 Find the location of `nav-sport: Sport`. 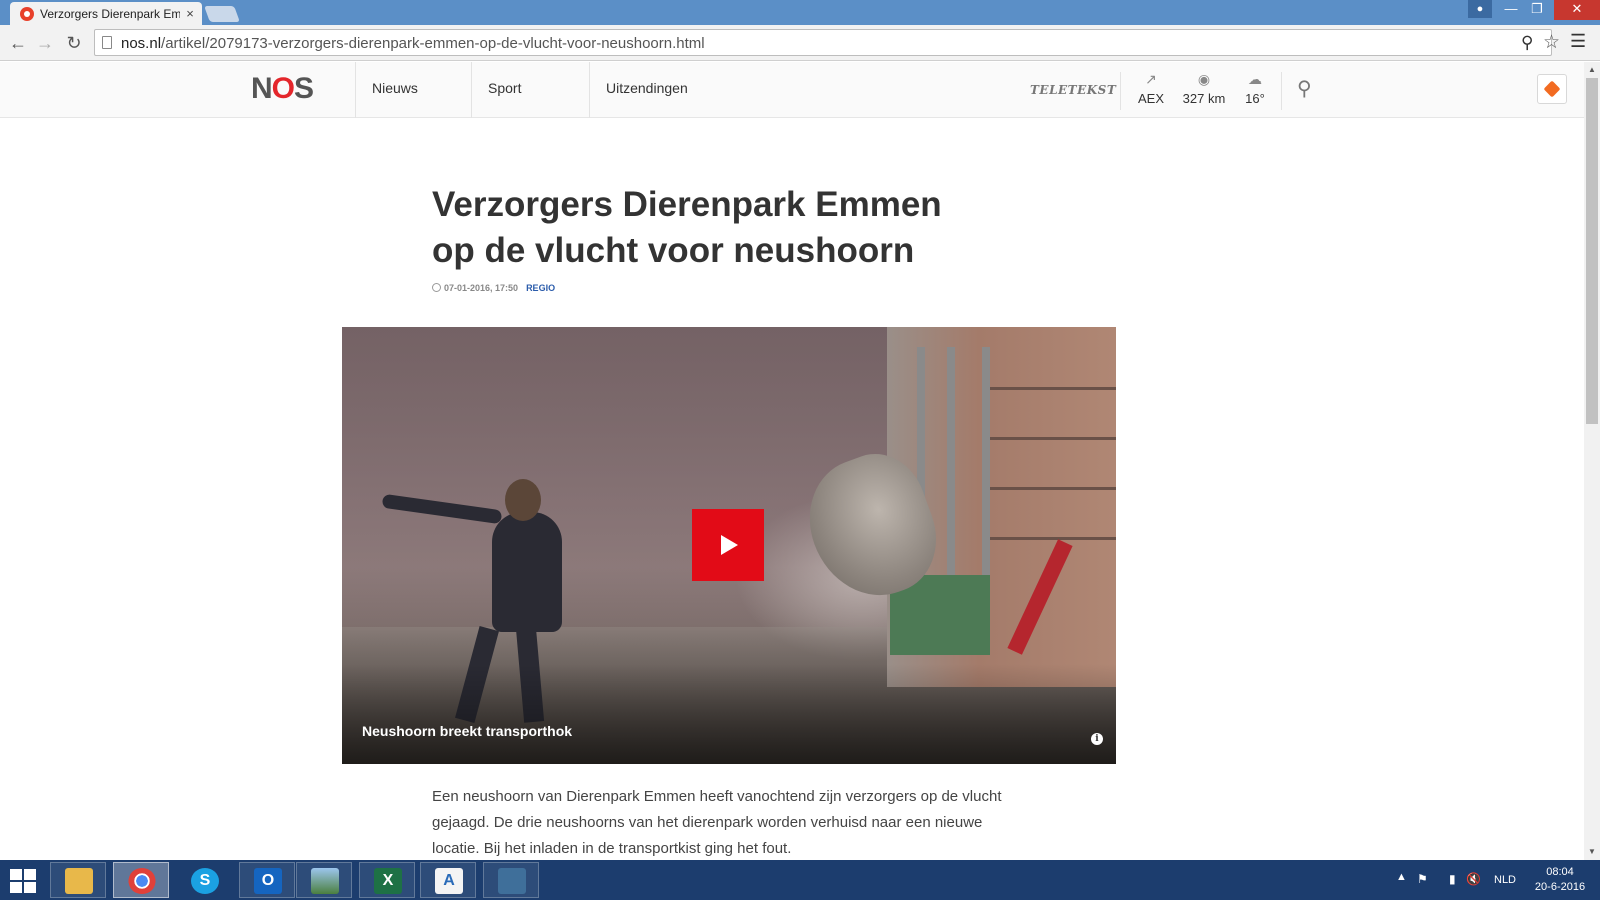

nav-sport: Sport is located at coordinates (529, 90).